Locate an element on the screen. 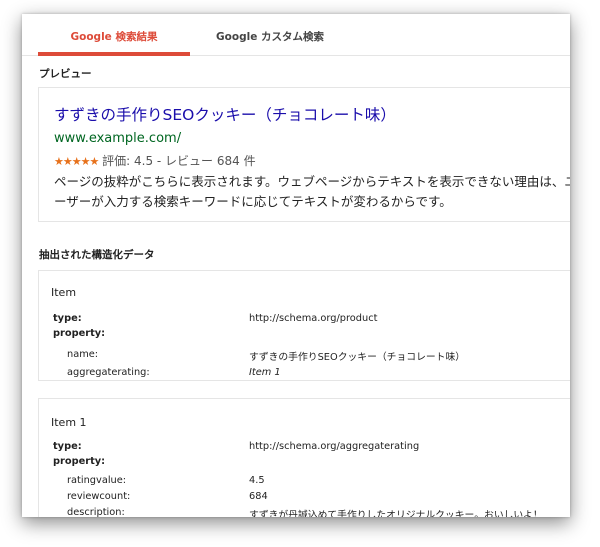  property-key-aggregaterating: aggregaterating: is located at coordinates (108, 372).